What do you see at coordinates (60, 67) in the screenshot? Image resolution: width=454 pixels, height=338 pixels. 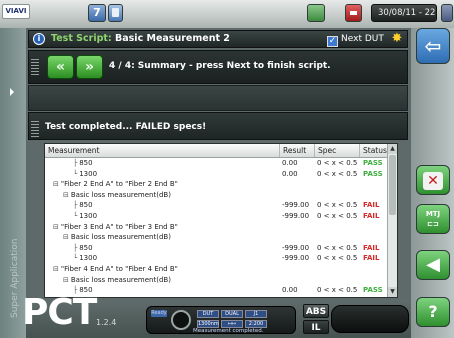 I see `previous-step-button: «` at bounding box center [60, 67].